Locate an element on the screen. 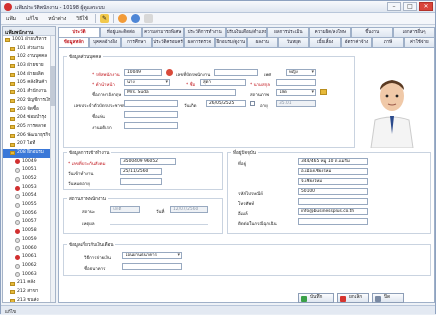 This screenshot has height=315, width=436. start-date-field: 25/11/2560 is located at coordinates (141, 171).